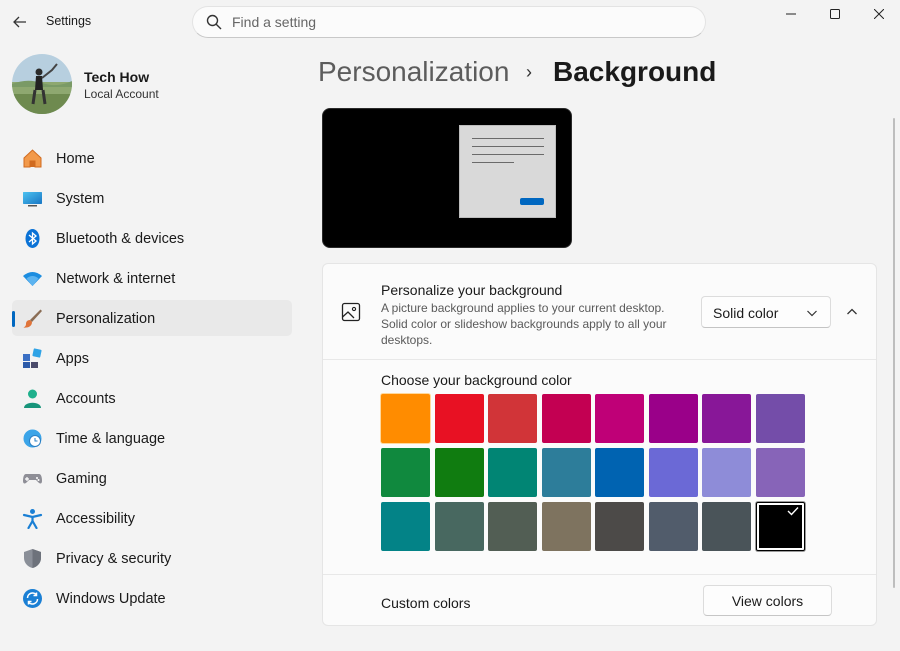 The image size is (900, 651). What do you see at coordinates (791, 14) in the screenshot?
I see `minimize-button` at bounding box center [791, 14].